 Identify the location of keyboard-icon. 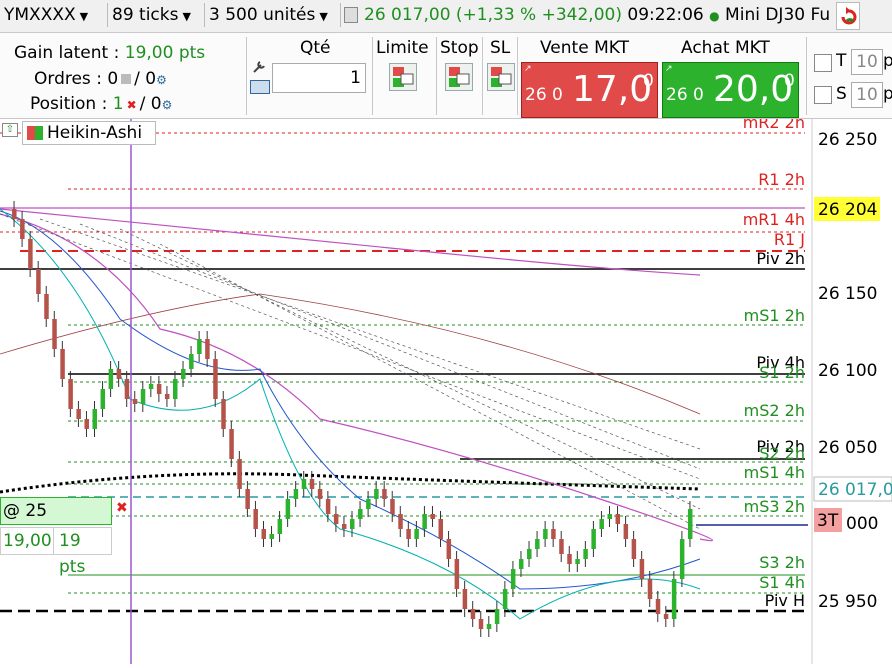
(260, 87).